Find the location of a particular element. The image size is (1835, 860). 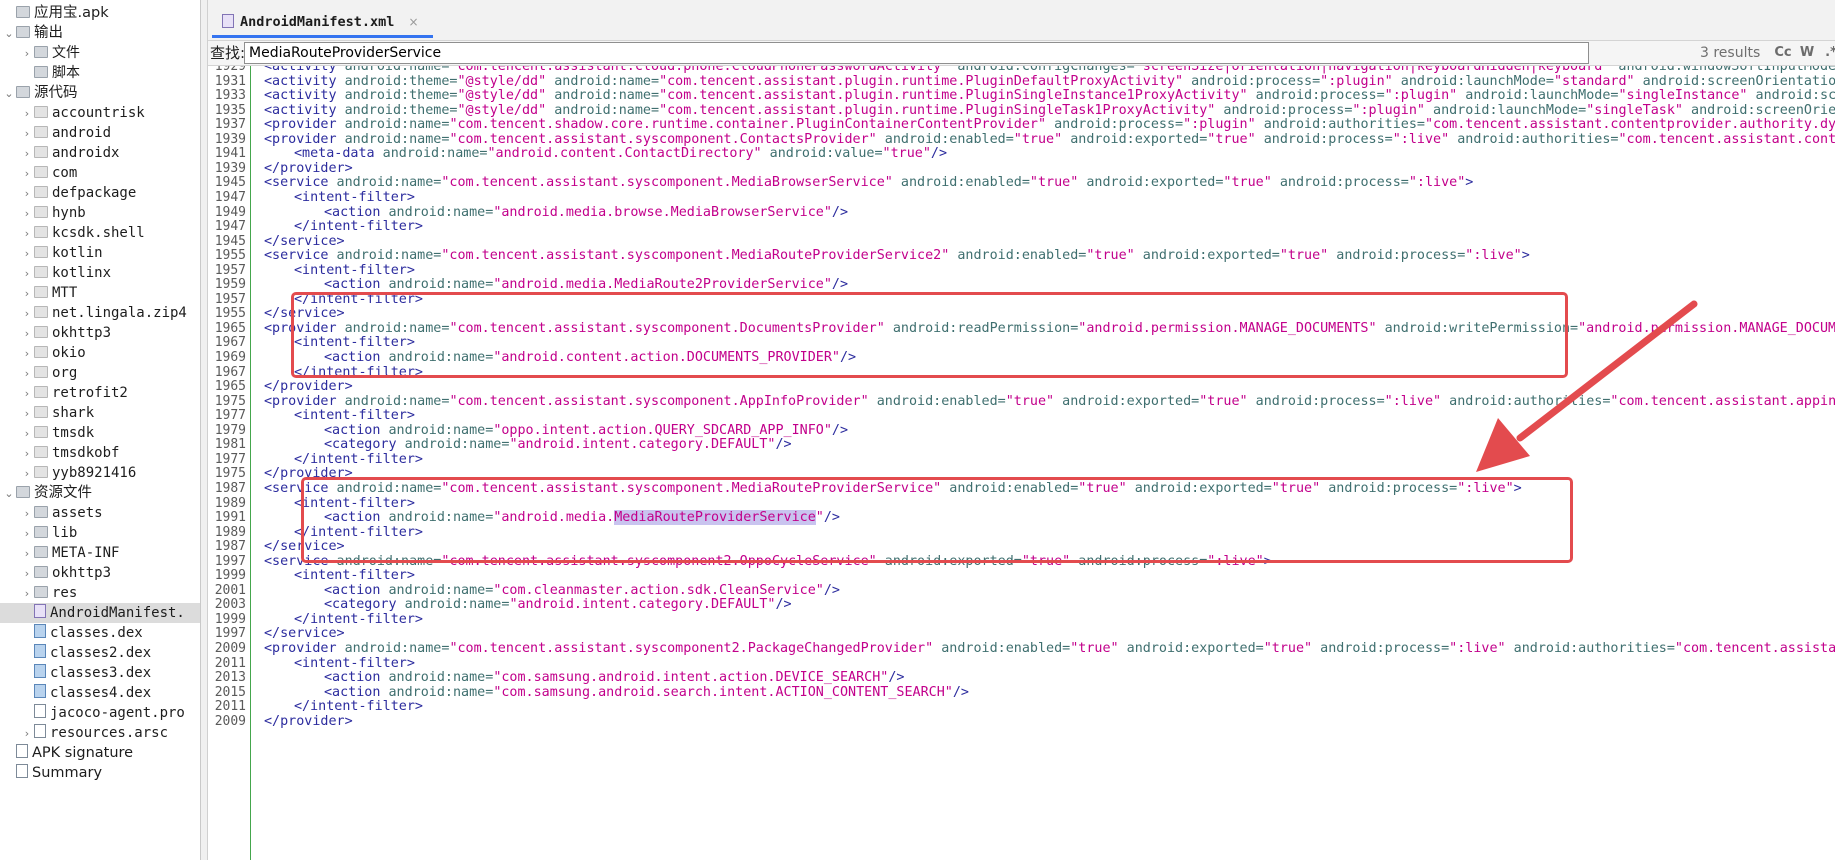

tree-item: jacoco-agent.pro is located at coordinates (100, 713).